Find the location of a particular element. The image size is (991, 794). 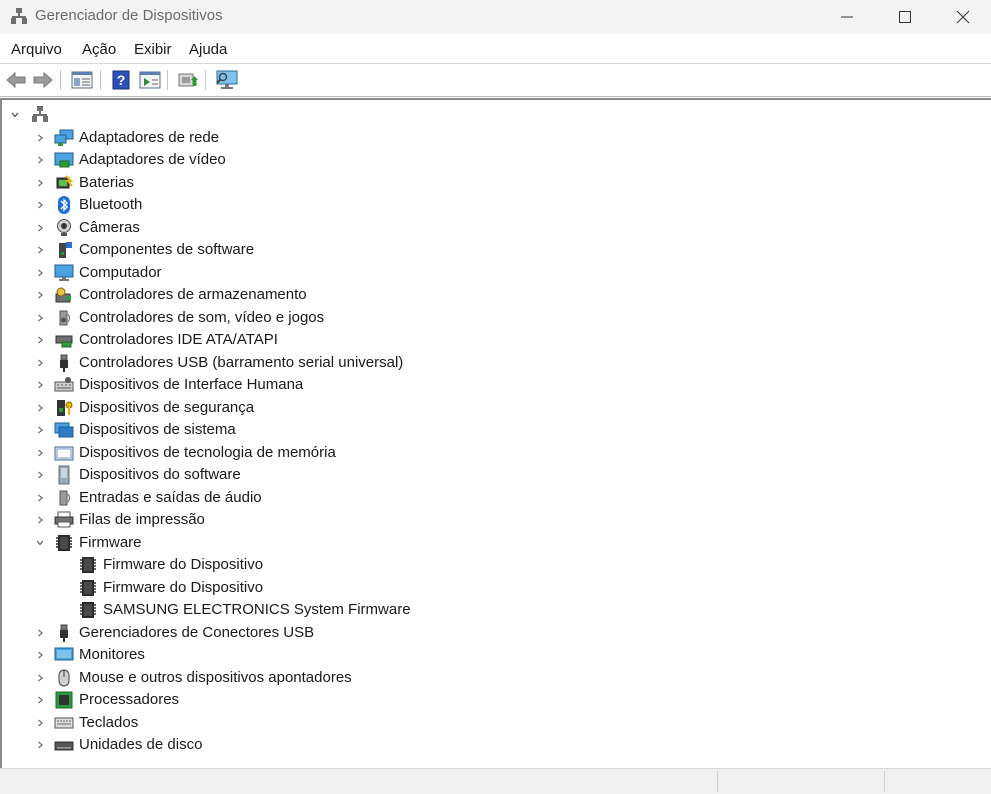

tree-category: Monitores is located at coordinates (302, 655).